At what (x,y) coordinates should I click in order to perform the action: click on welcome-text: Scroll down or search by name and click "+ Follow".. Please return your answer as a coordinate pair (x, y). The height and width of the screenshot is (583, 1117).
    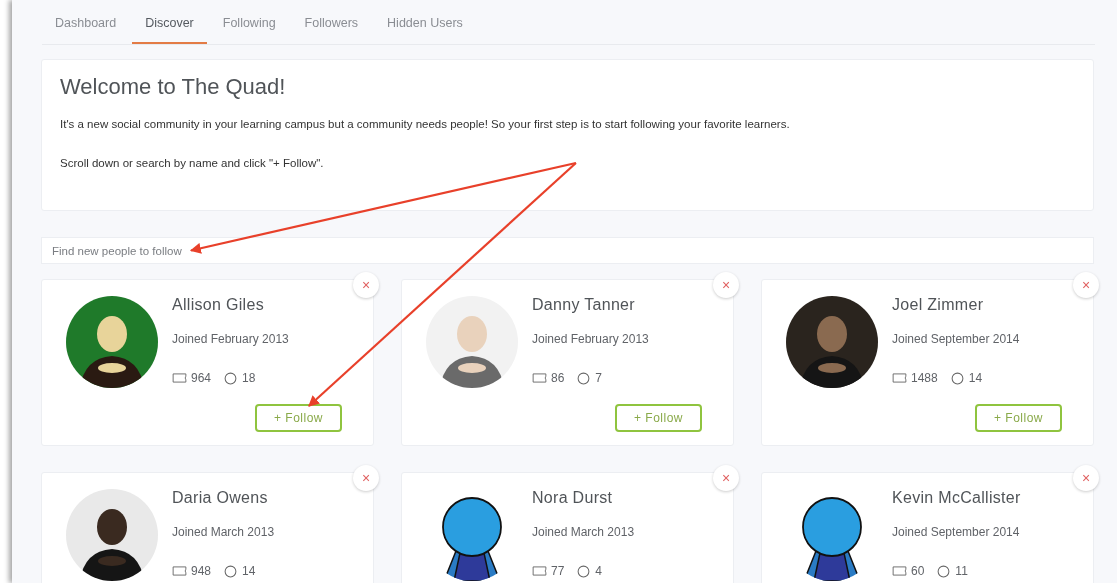
    Looking at the image, I should click on (192, 163).